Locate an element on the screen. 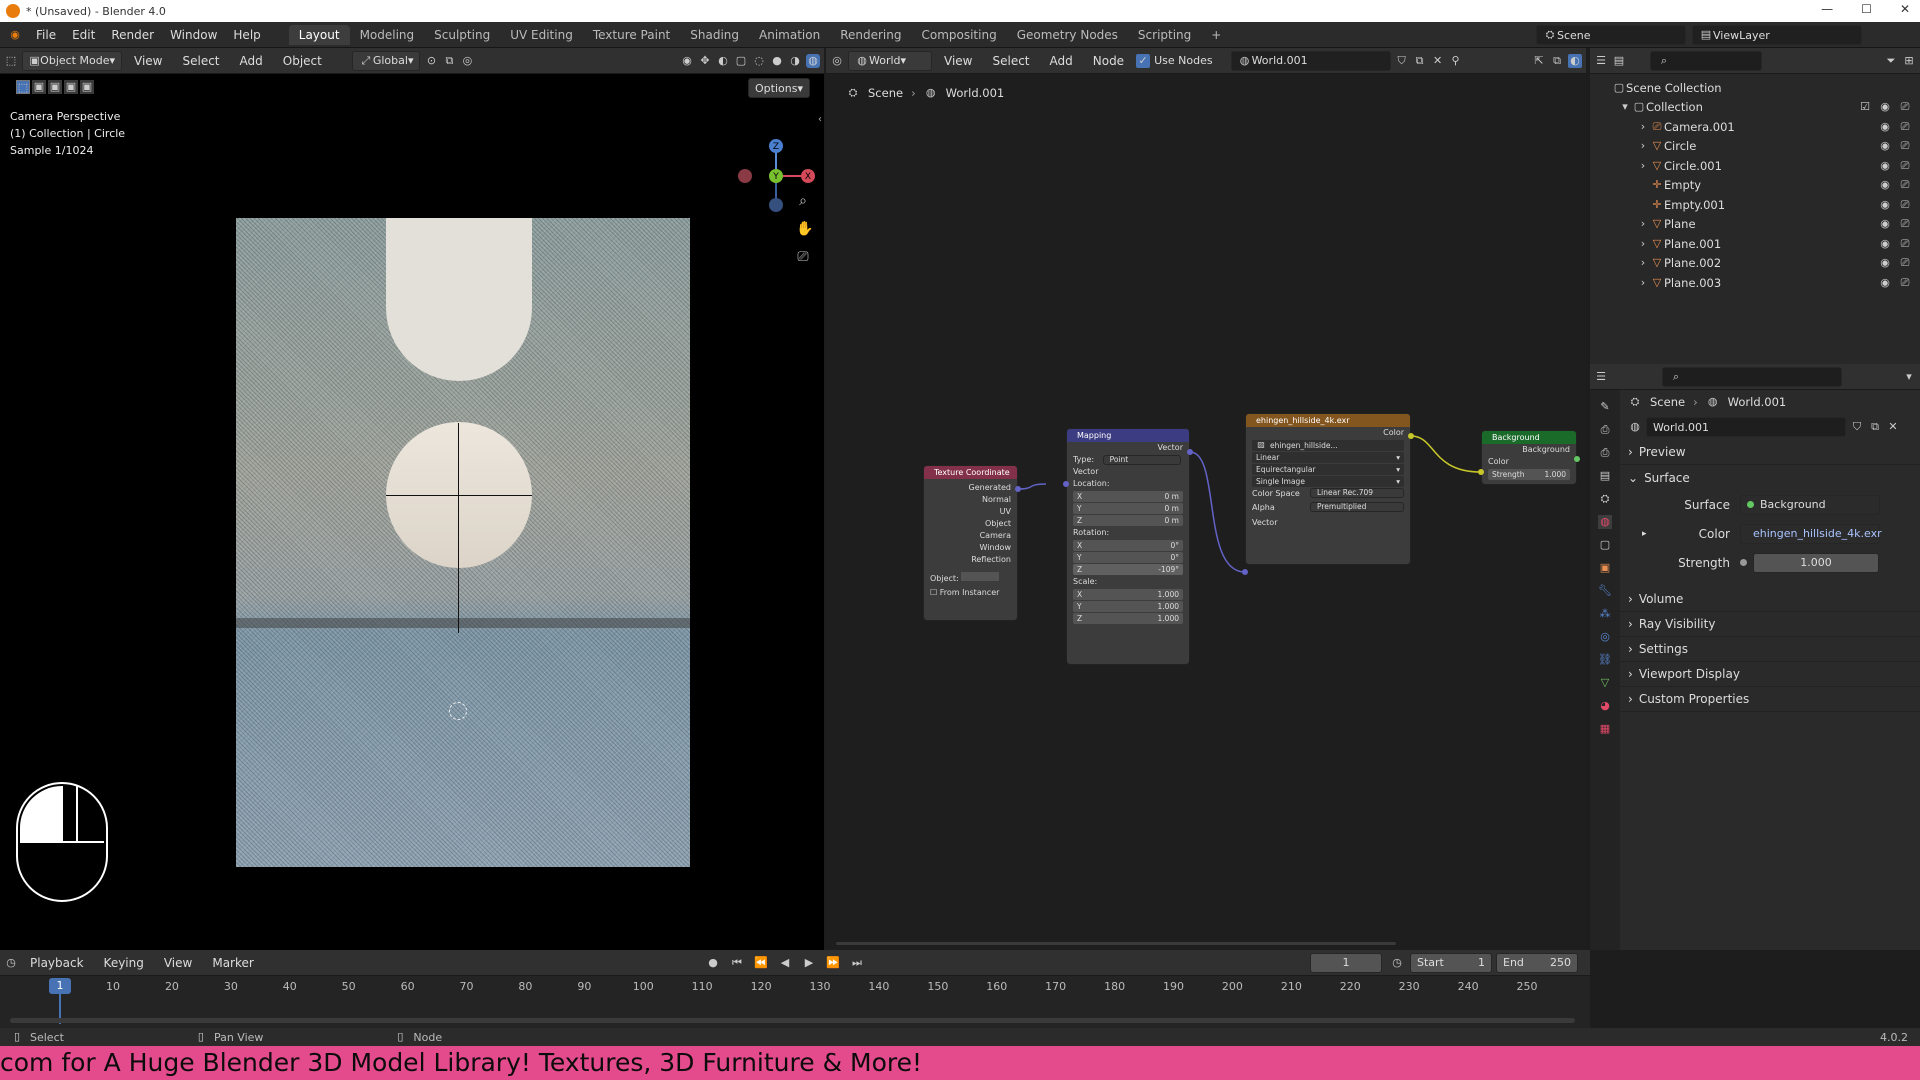 The width and height of the screenshot is (1920, 1080). panel-viewport-display: › Viewport Display is located at coordinates (1770, 674).